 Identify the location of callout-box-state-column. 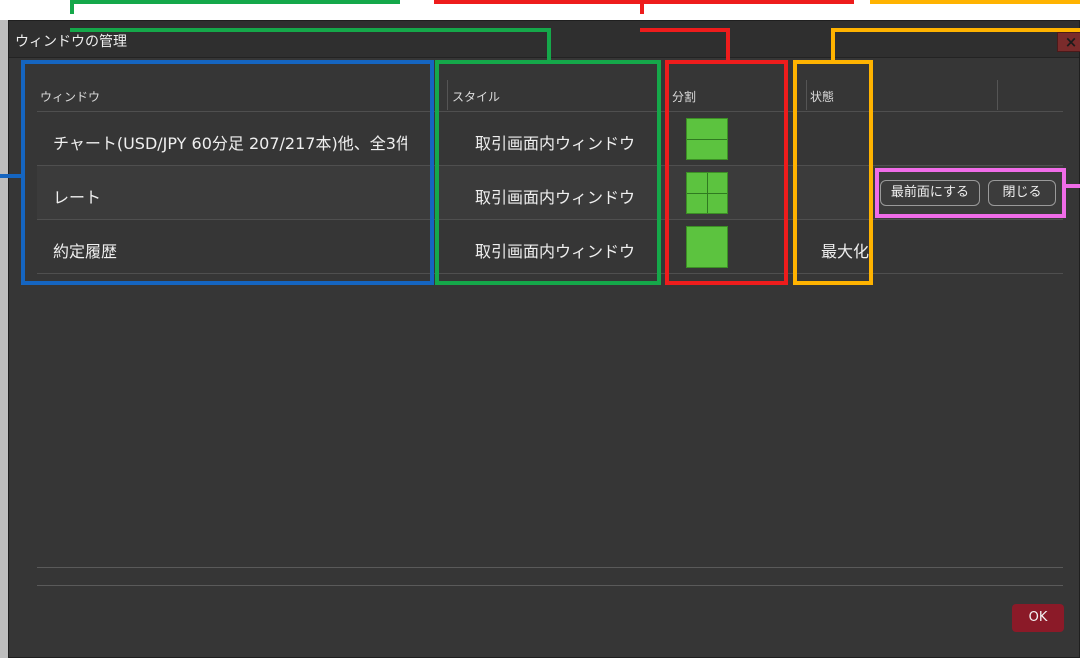
(833, 172).